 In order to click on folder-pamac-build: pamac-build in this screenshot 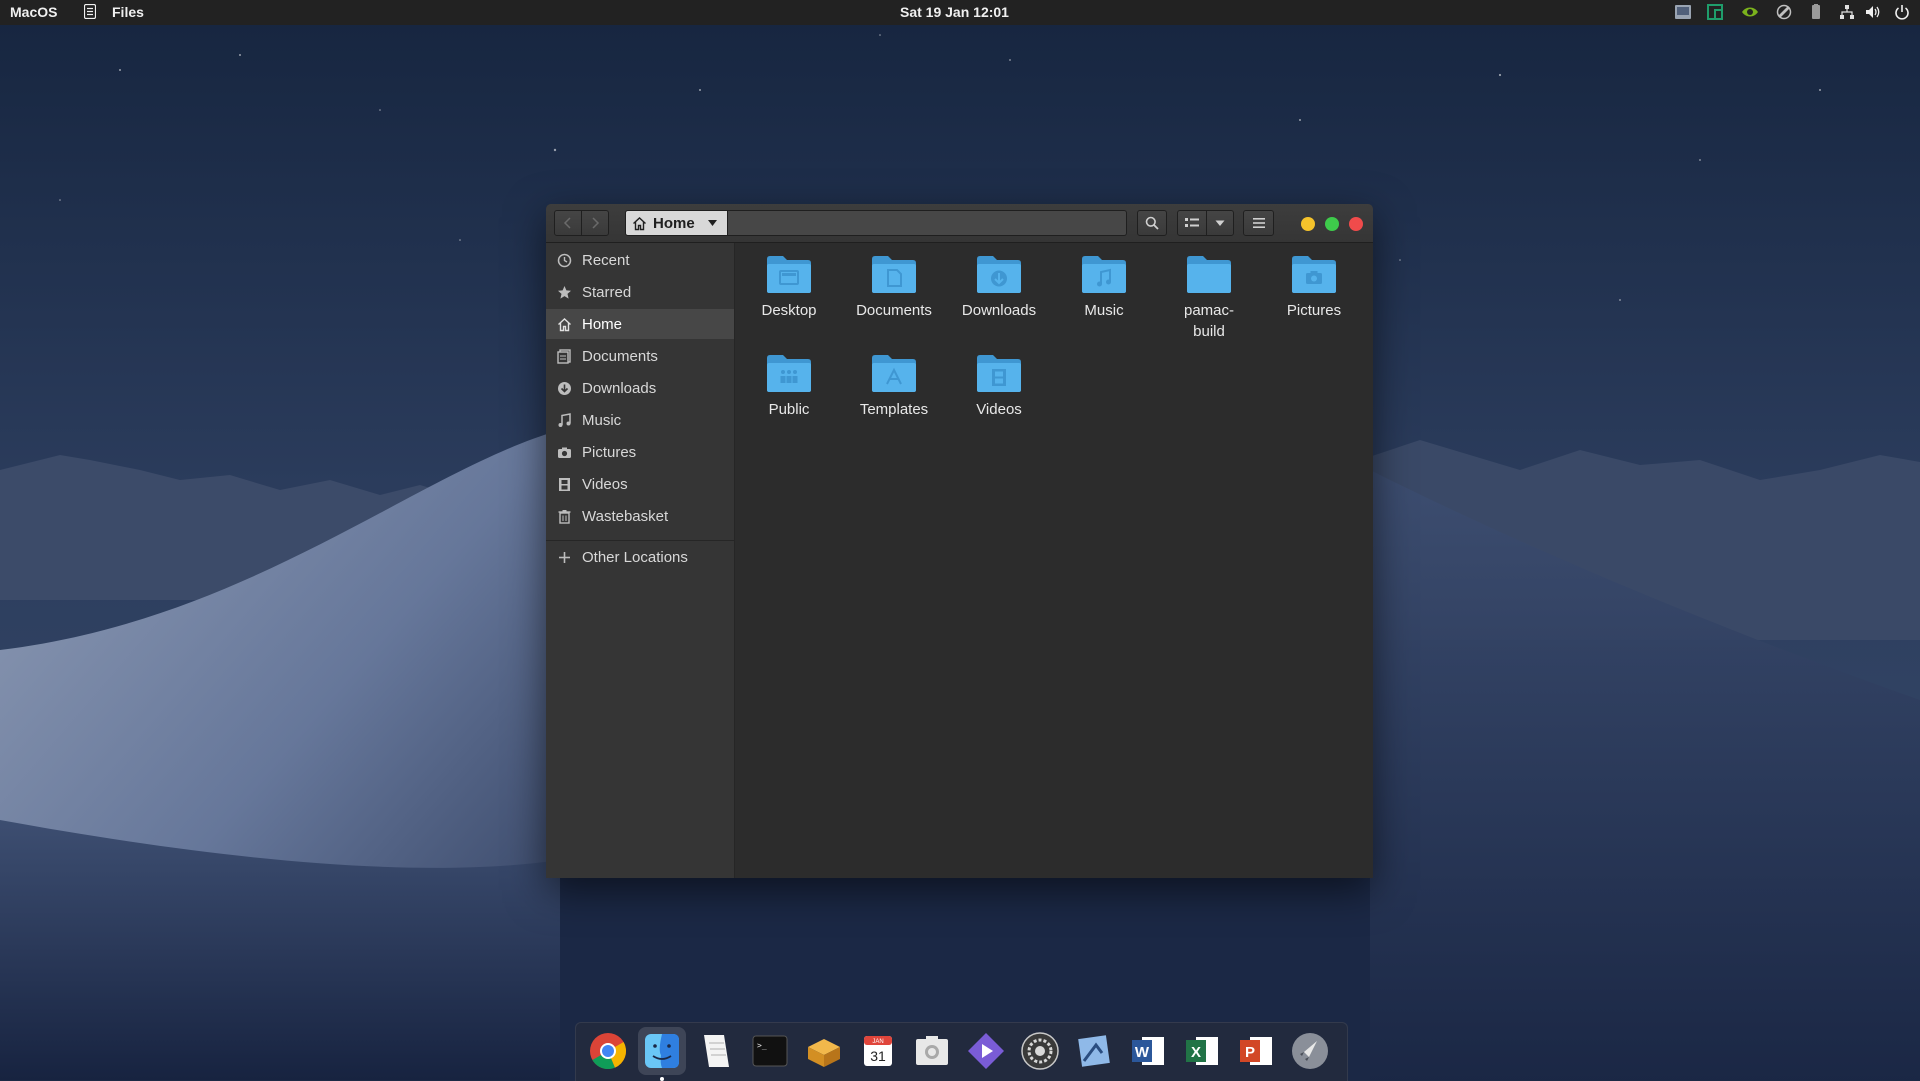, I will do `click(1209, 294)`.